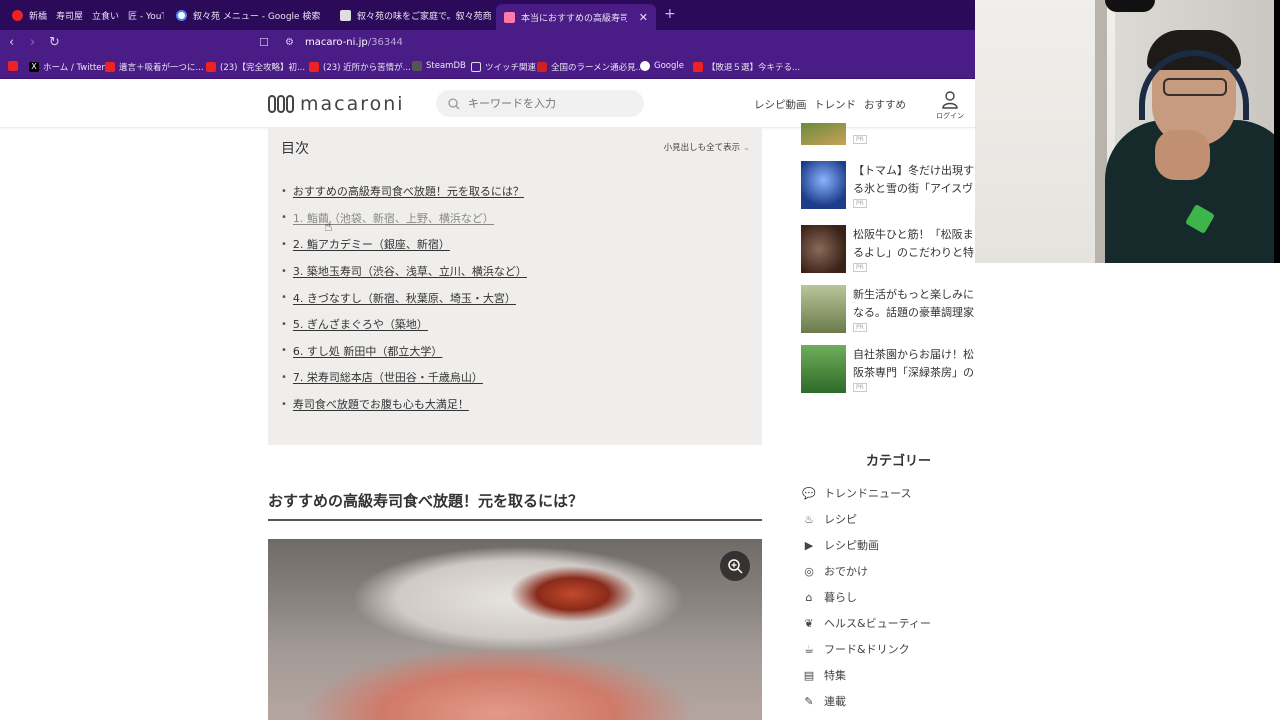 This screenshot has width=1280, height=720. I want to click on toc-item: 3. 築地玉寿司（渋谷、浅草、立川、横浜など）, so click(404, 271).